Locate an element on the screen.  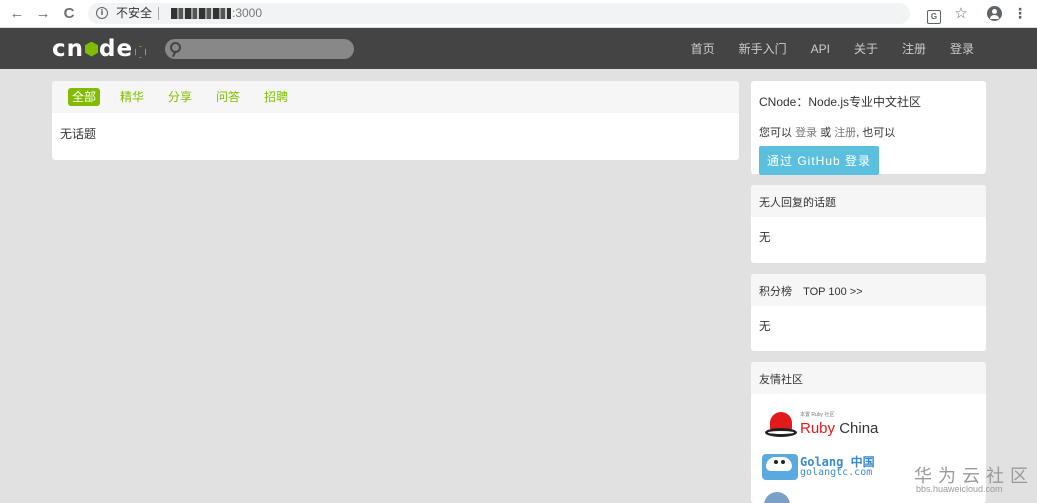
topic-tabs: 全部 精华 分享 问答 招聘 is located at coordinates (395, 97).